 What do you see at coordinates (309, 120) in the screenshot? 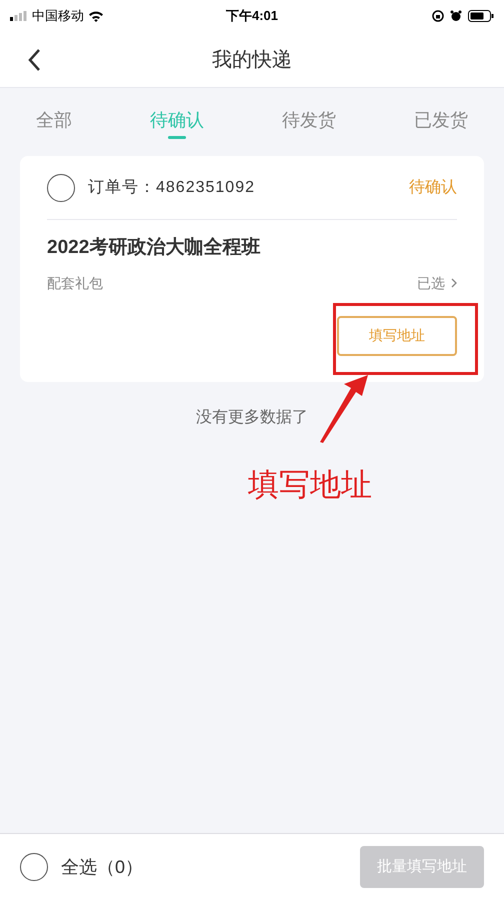
I see `tab: 待发货` at bounding box center [309, 120].